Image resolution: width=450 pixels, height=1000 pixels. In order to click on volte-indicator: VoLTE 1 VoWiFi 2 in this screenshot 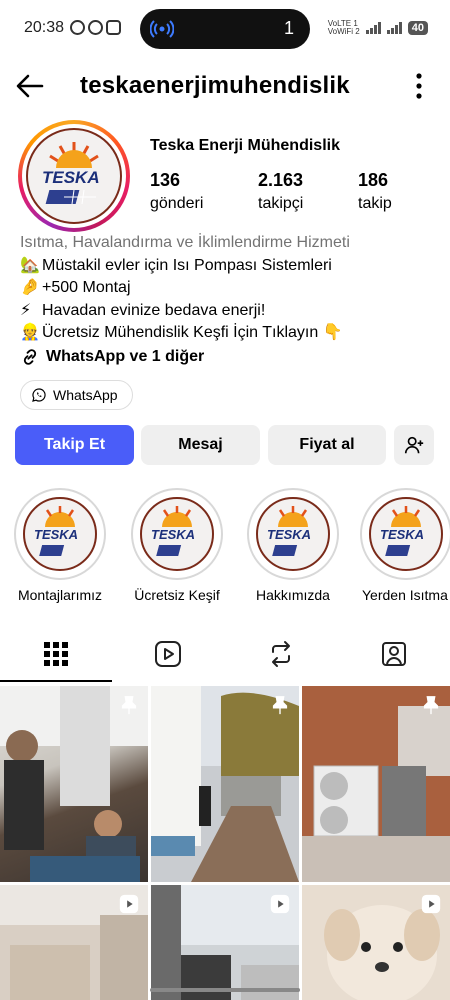, I will do `click(343, 27)`.